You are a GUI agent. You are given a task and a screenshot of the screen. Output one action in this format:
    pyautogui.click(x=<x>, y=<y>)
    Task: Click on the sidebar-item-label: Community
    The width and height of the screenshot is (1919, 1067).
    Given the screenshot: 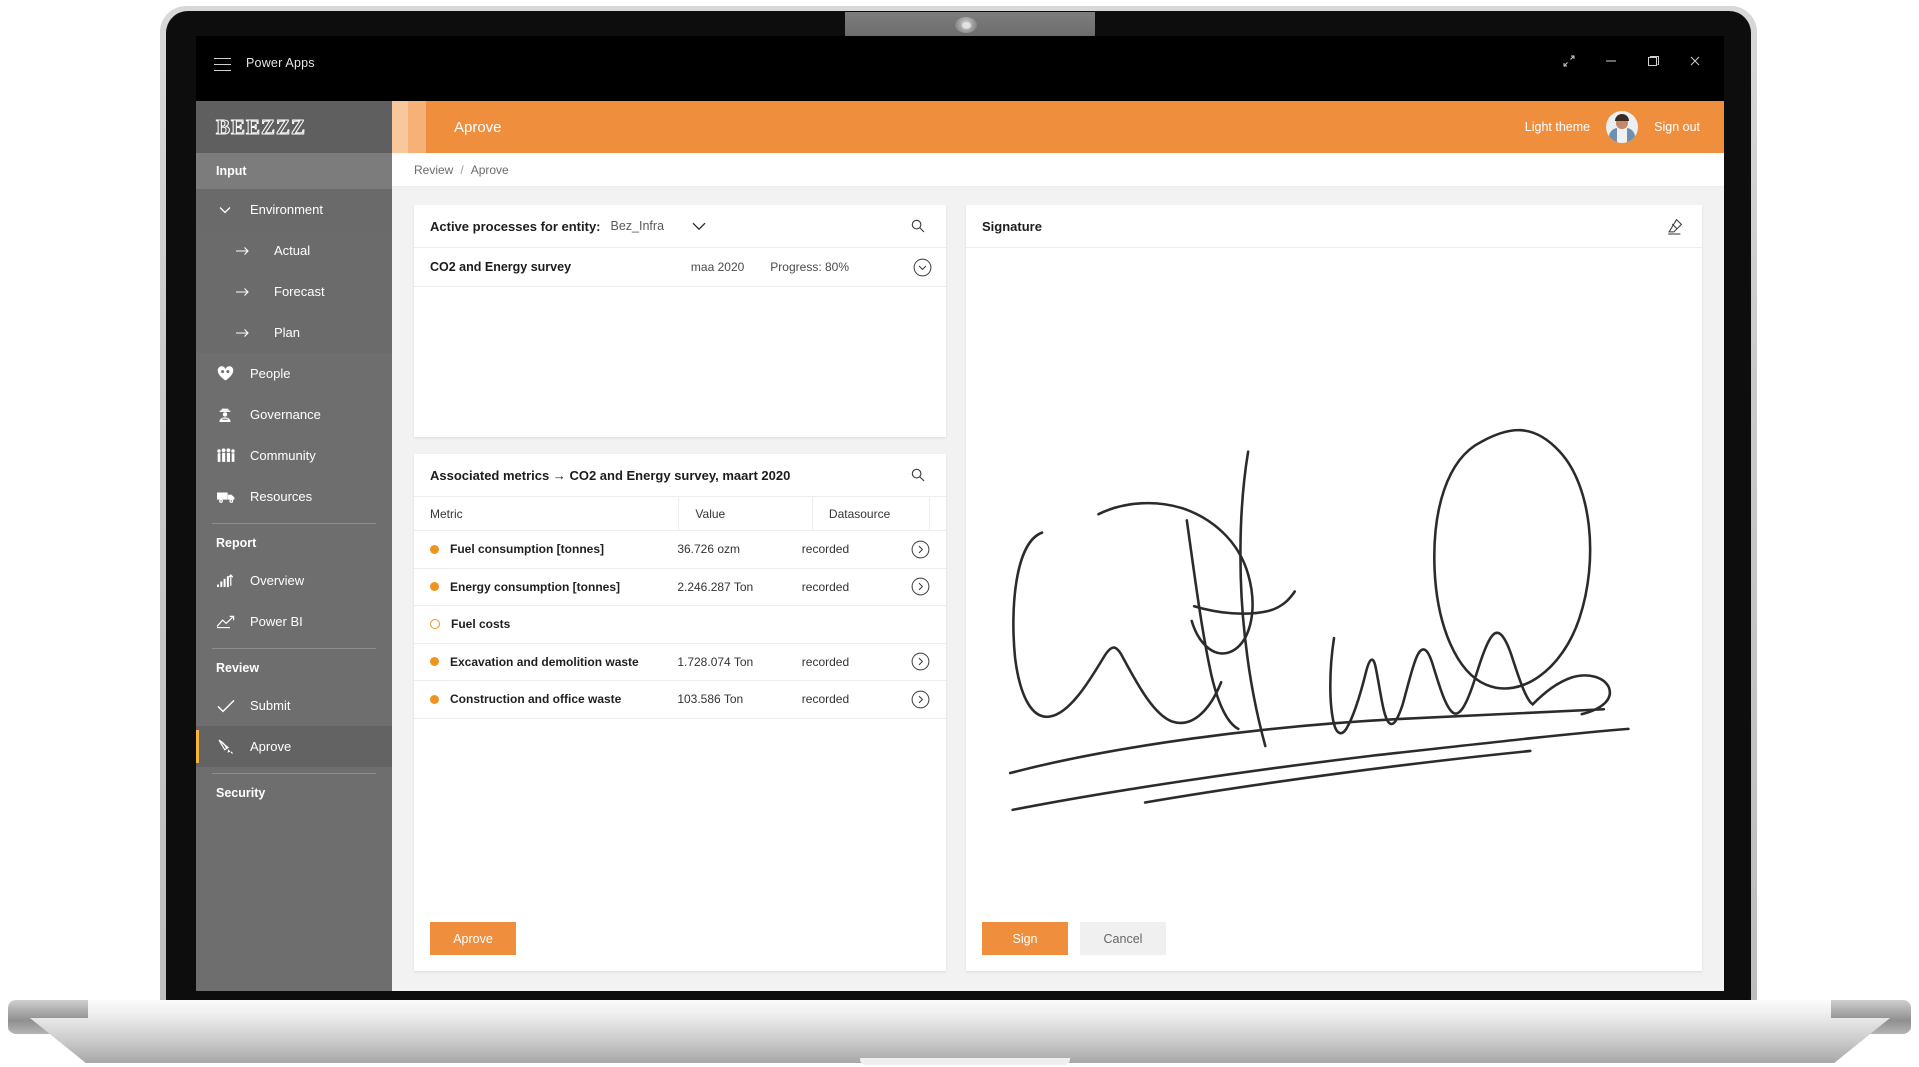 What is the action you would take?
    pyautogui.click(x=283, y=455)
    